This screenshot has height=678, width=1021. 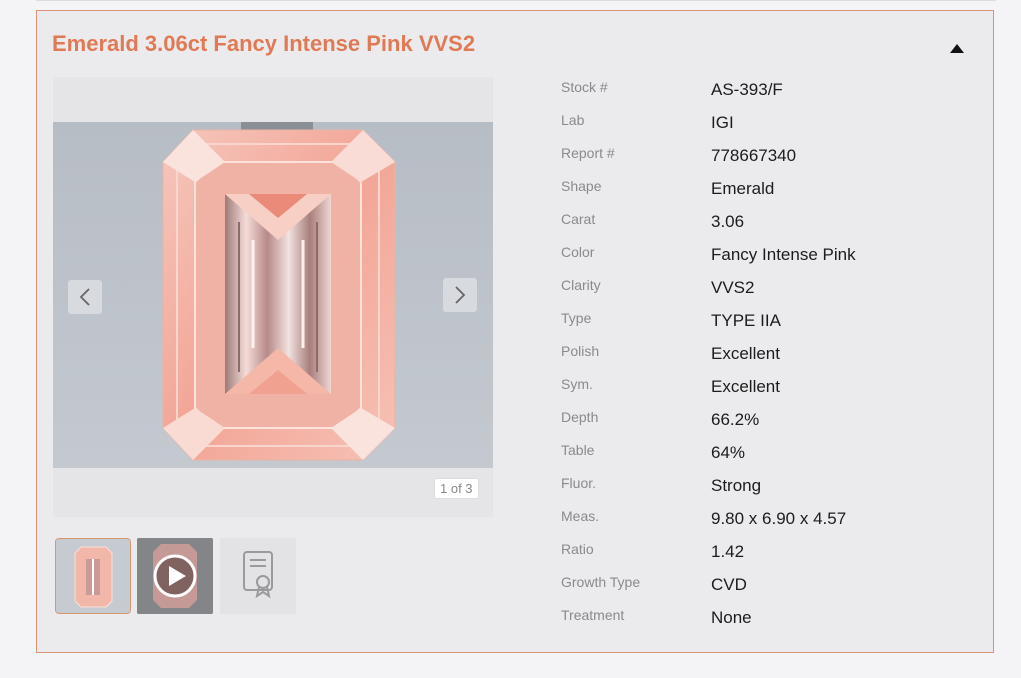 What do you see at coordinates (771, 590) in the screenshot?
I see `spec-row: Growth Type CVD` at bounding box center [771, 590].